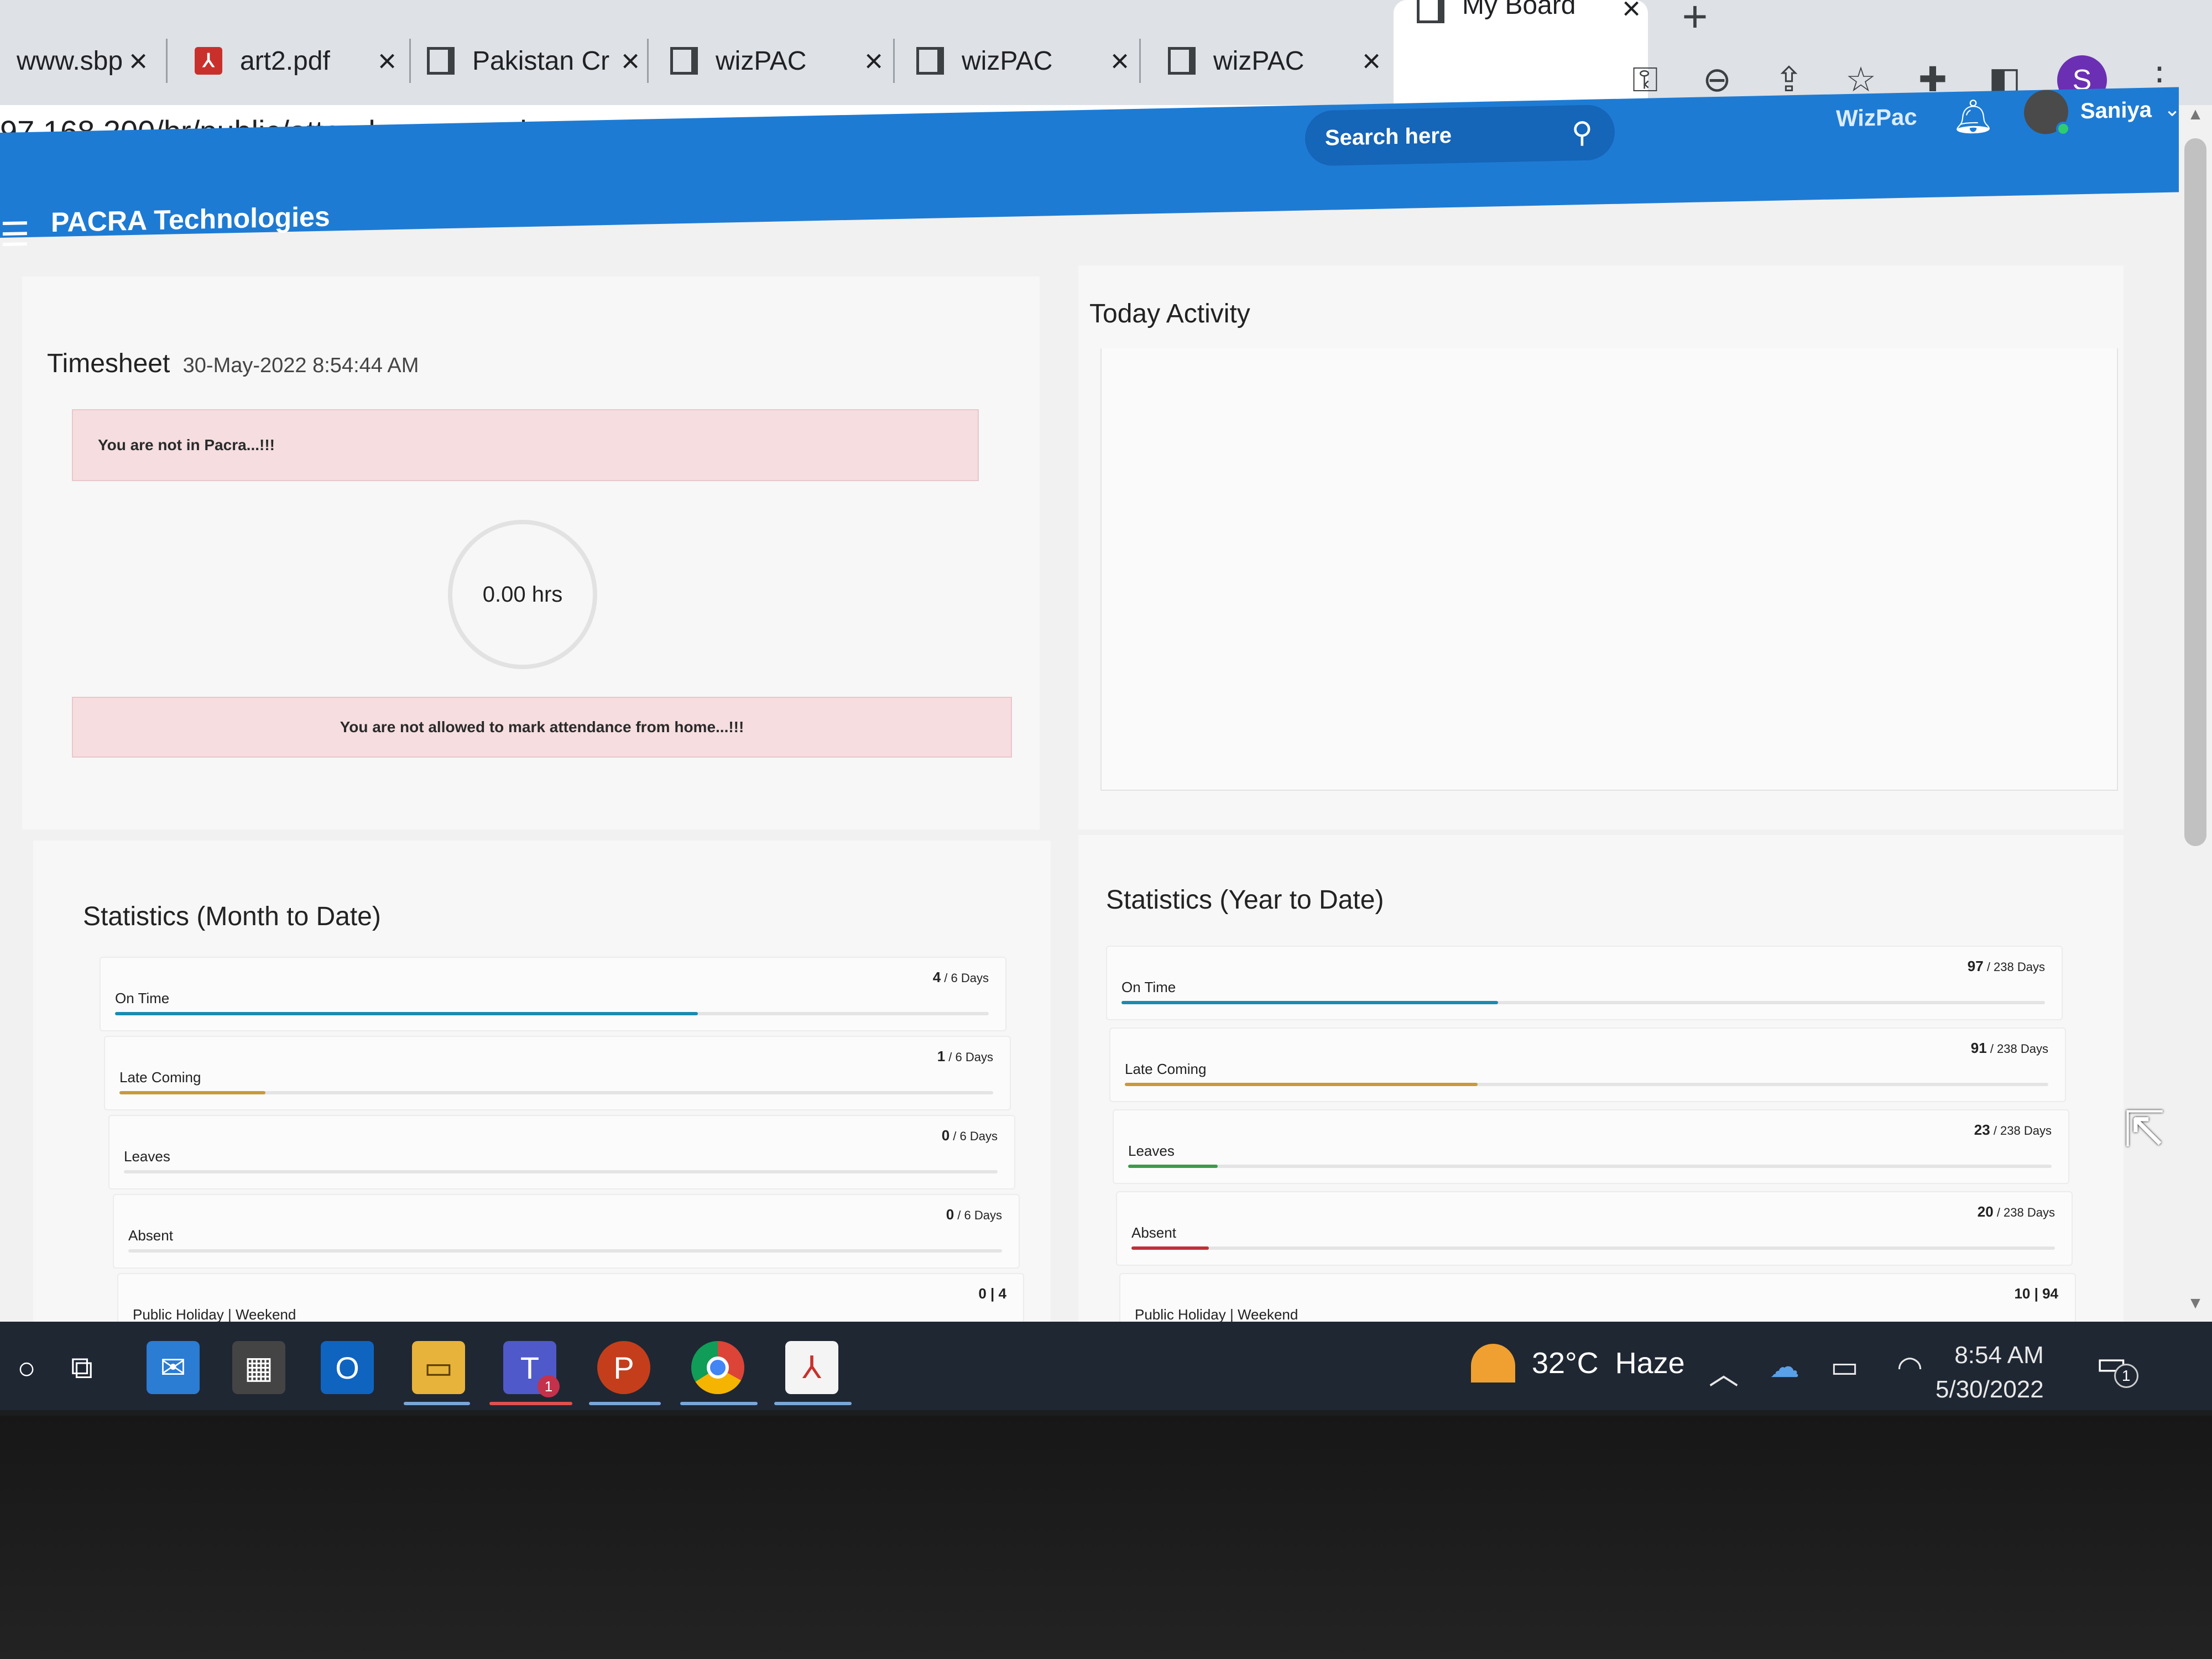  Describe the element at coordinates (624, 1368) in the screenshot. I see `powerpoint-icon: P` at that location.